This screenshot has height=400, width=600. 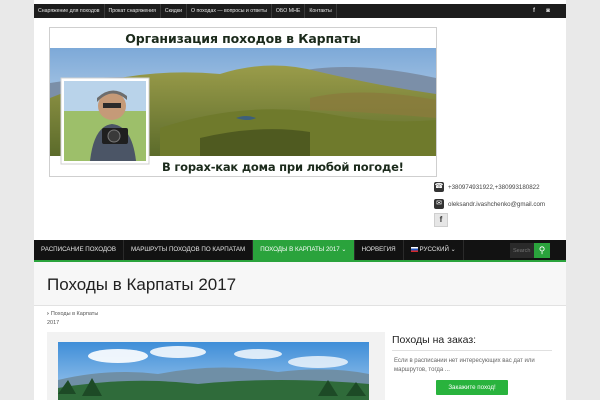 I want to click on russian-flag-icon, so click(x=414, y=249).